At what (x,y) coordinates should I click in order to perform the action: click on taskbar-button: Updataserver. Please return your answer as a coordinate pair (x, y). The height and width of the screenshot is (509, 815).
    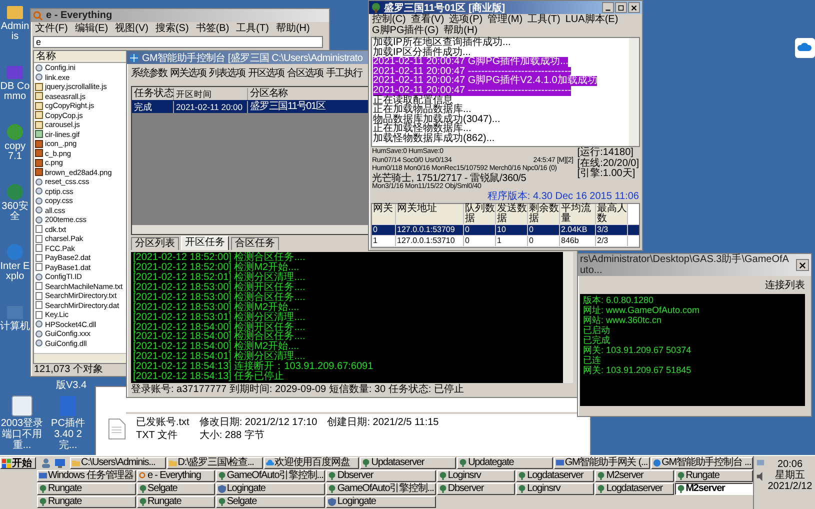
    Looking at the image, I should click on (408, 463).